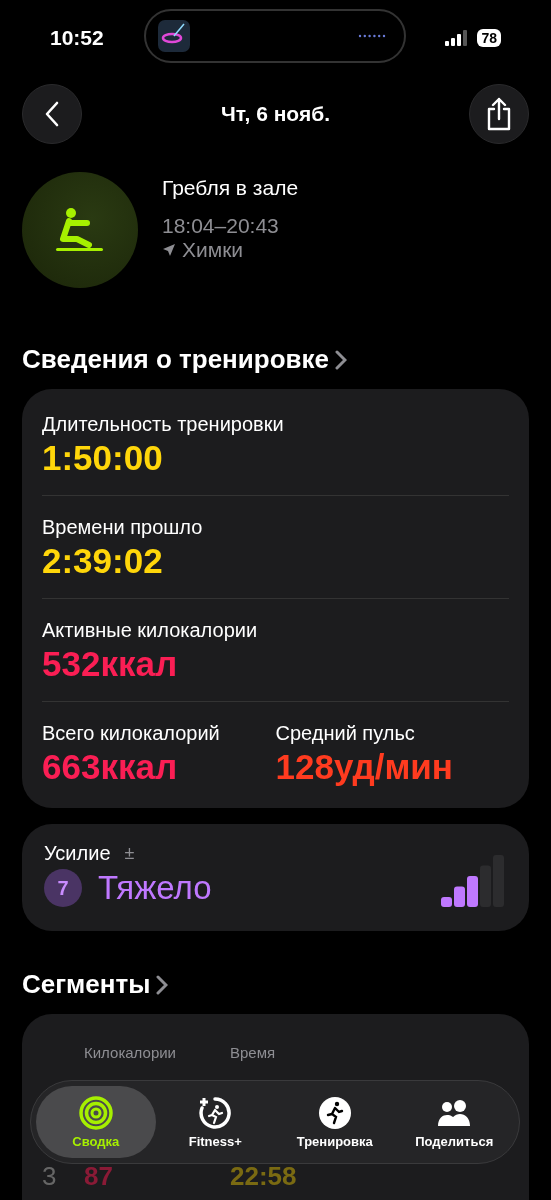 The width and height of the screenshot is (551, 1200). I want to click on app-icon, so click(173, 36).